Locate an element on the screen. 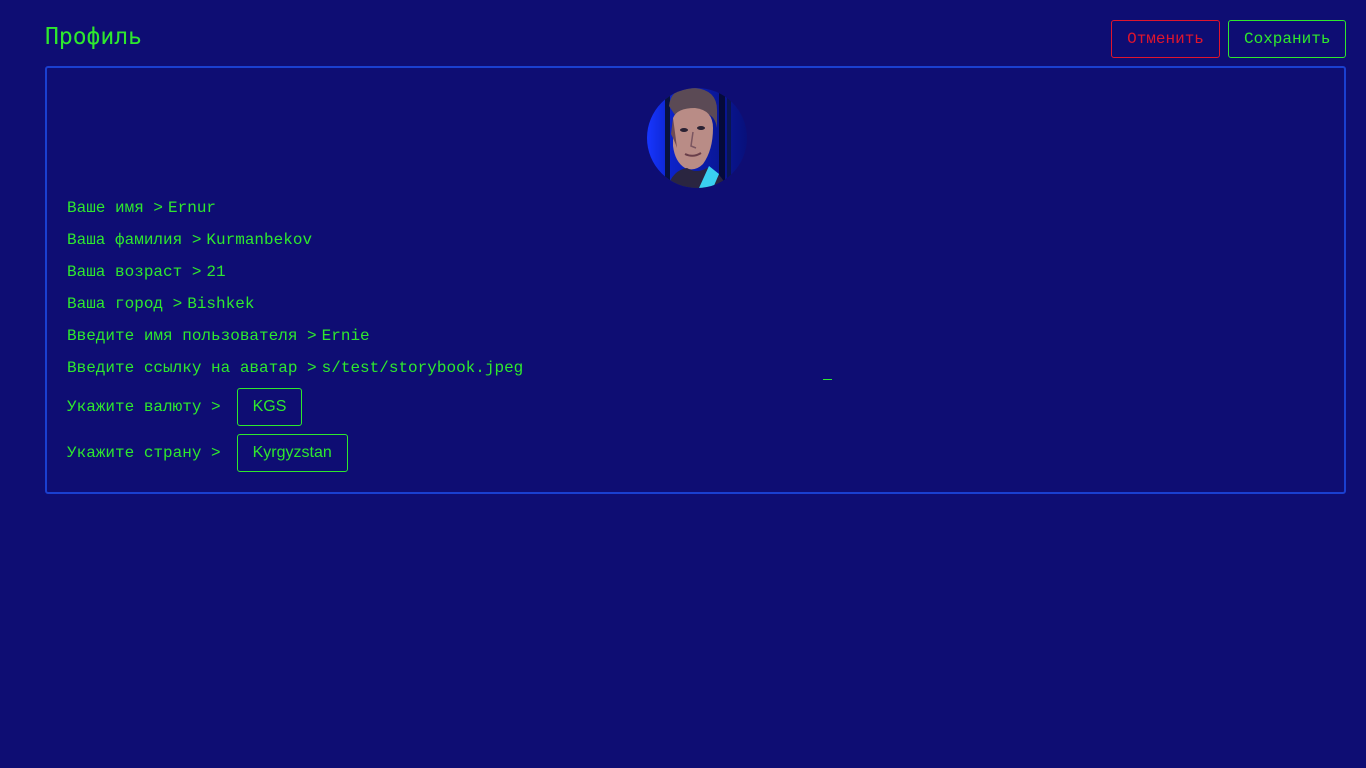  currency-select: KGS is located at coordinates (269, 407).